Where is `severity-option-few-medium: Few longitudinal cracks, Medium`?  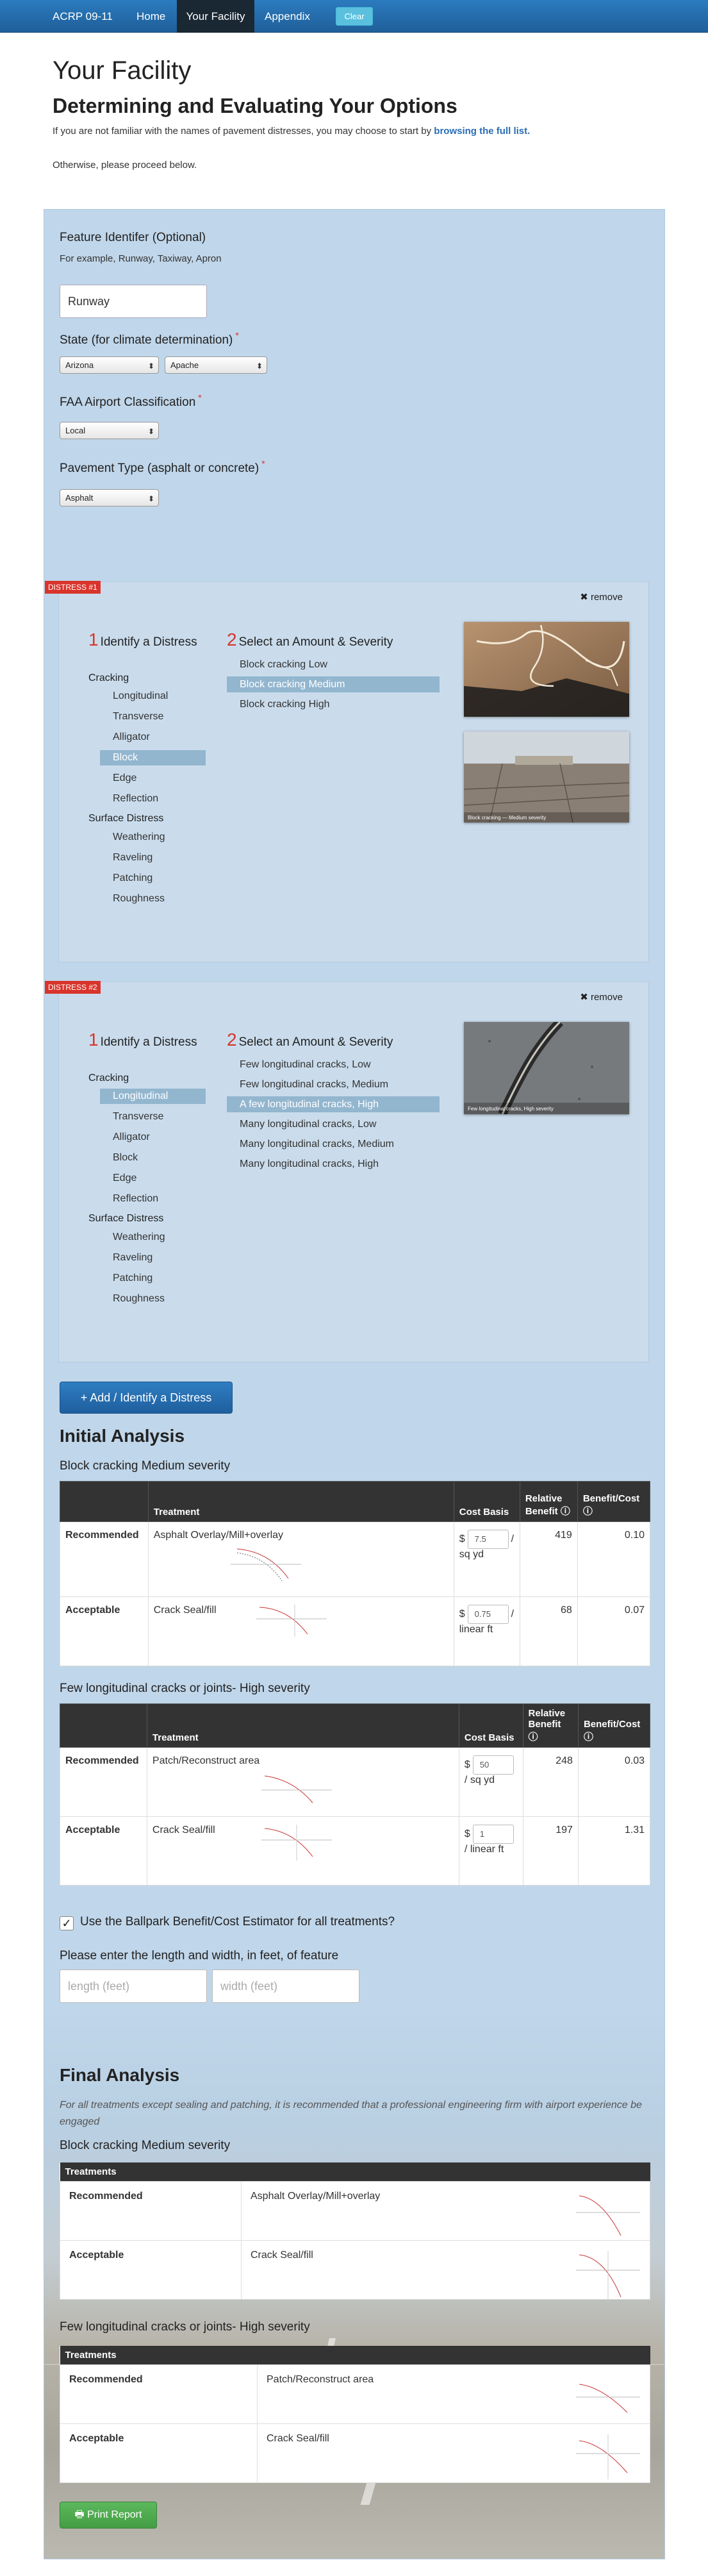
severity-option-few-medium: Few longitudinal cracks, Medium is located at coordinates (333, 1084).